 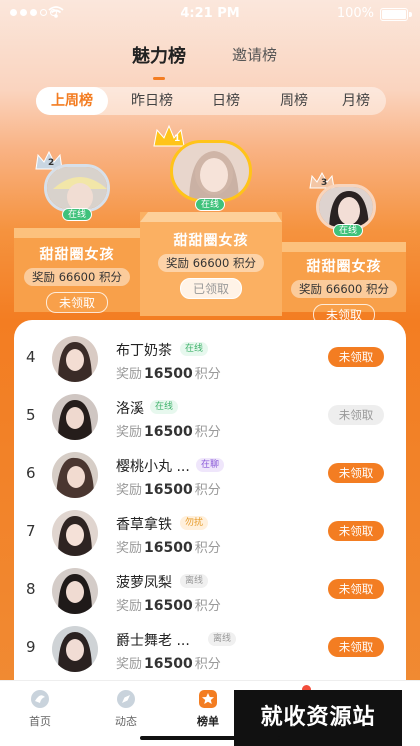 What do you see at coordinates (210, 288) in the screenshot?
I see `podium-first-claim-button: 已领取` at bounding box center [210, 288].